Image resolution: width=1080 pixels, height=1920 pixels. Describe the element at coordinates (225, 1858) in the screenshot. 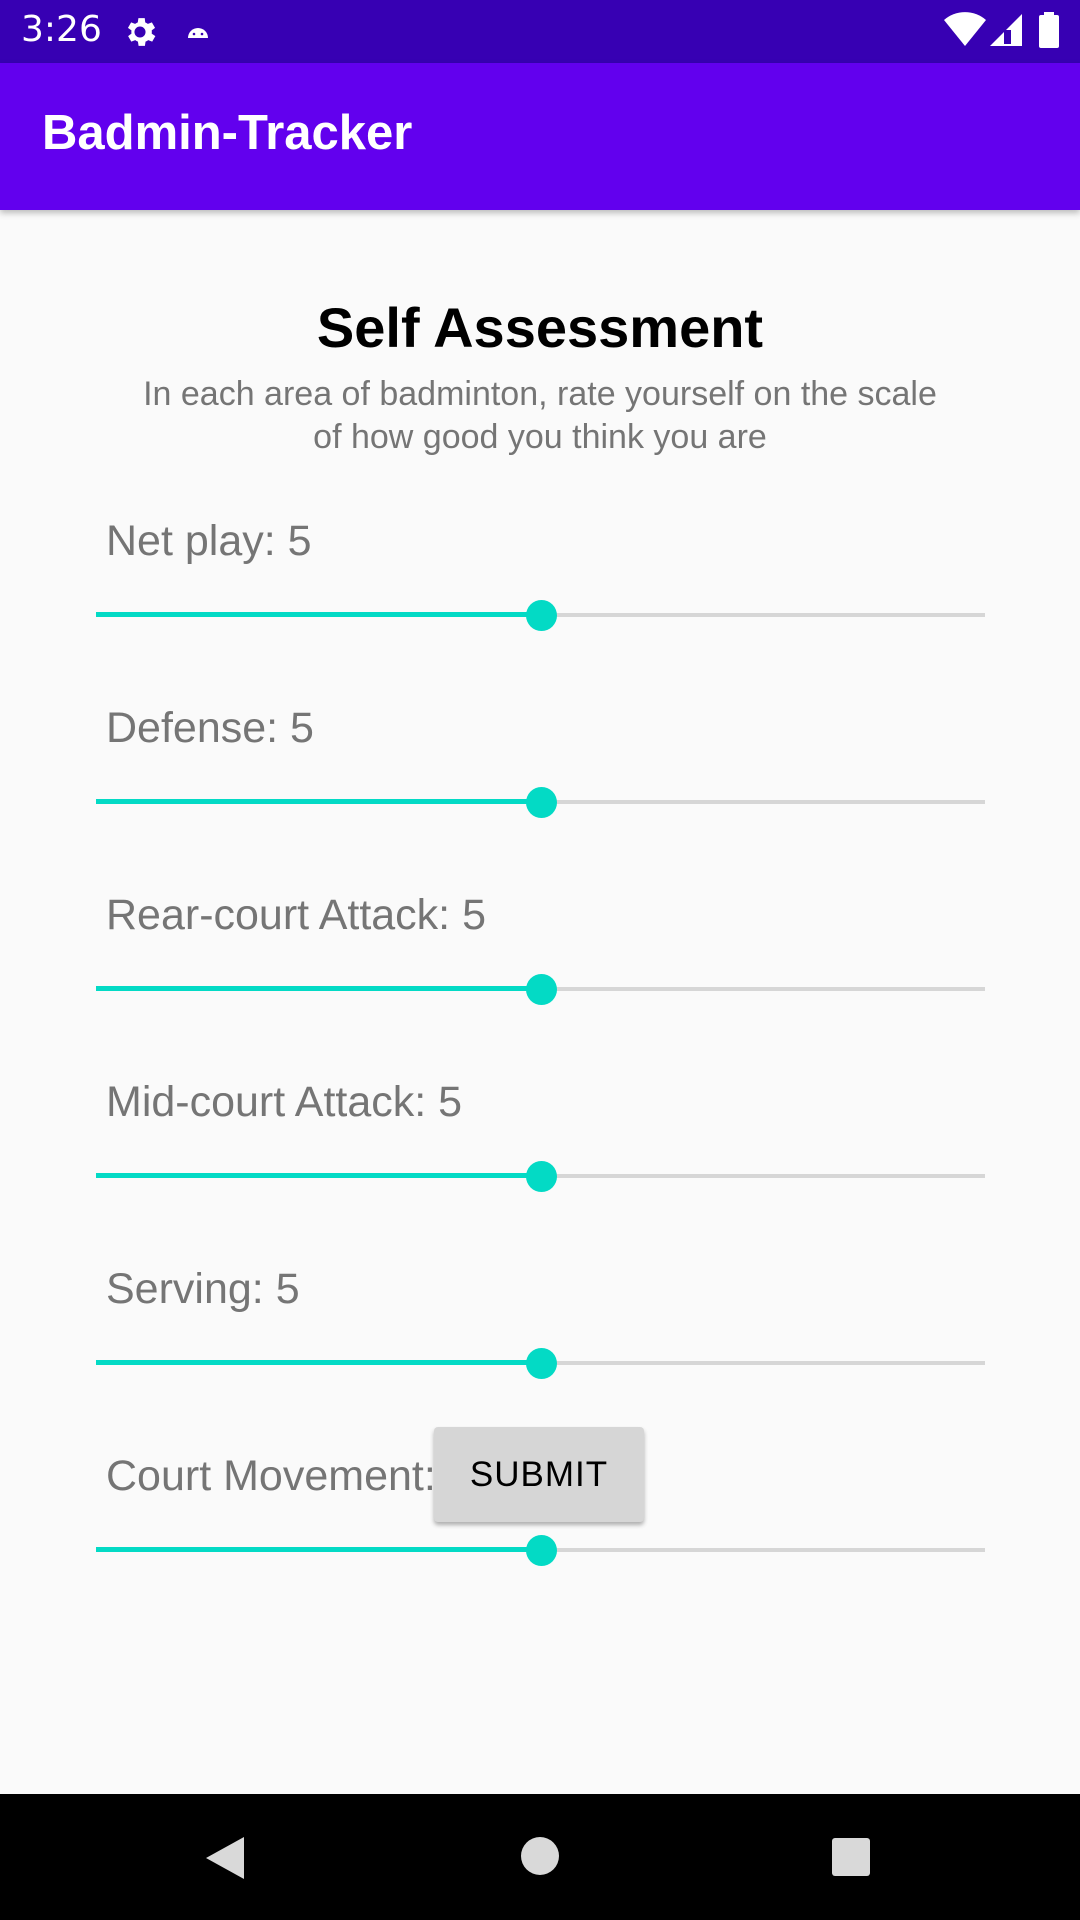

I see `back-icon` at that location.